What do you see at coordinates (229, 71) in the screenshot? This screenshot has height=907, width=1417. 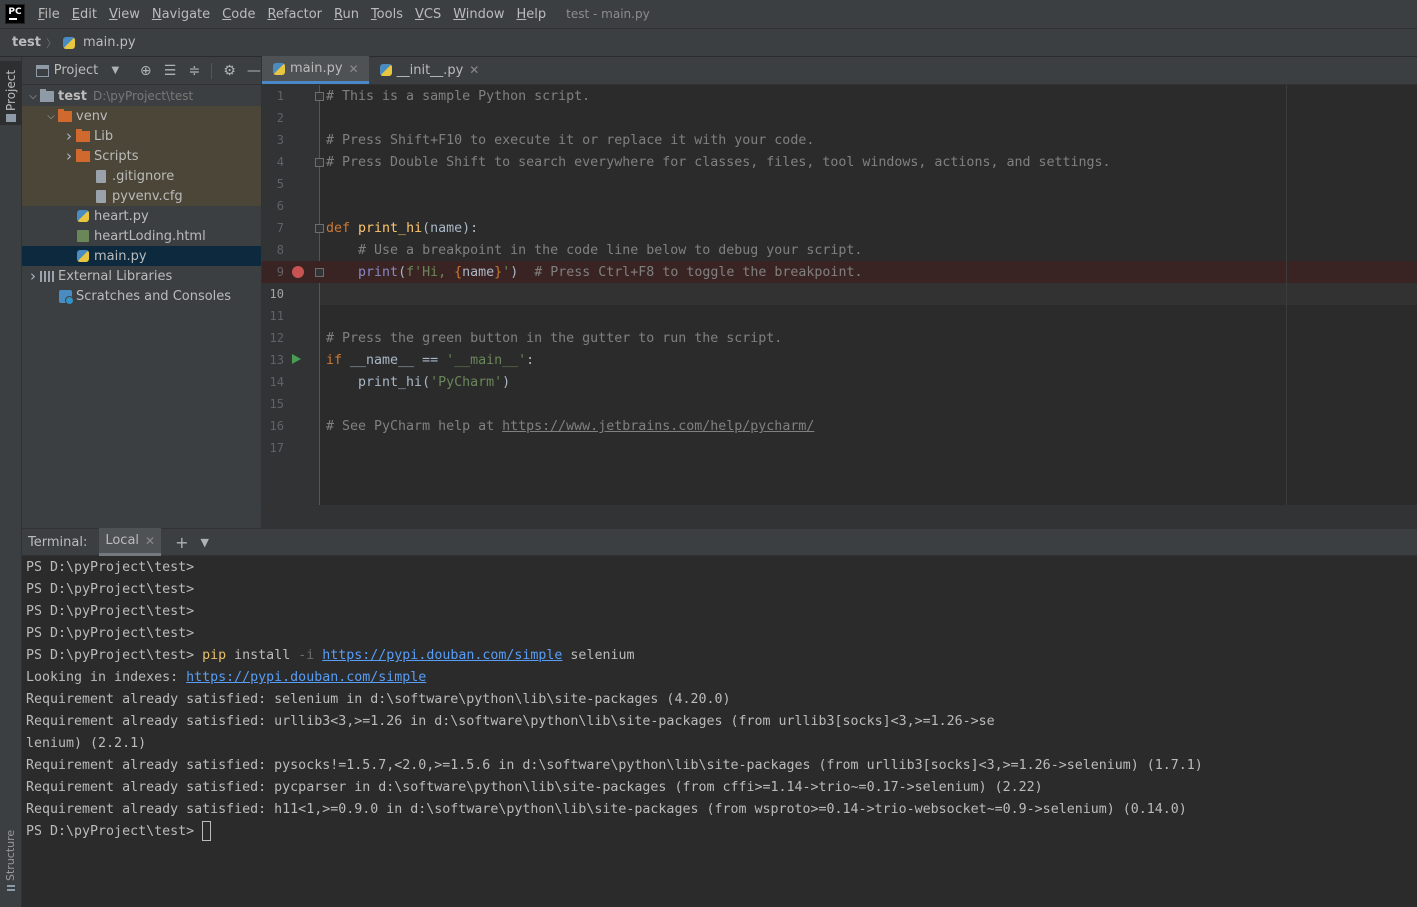 I see `gear-icon: ⚙` at bounding box center [229, 71].